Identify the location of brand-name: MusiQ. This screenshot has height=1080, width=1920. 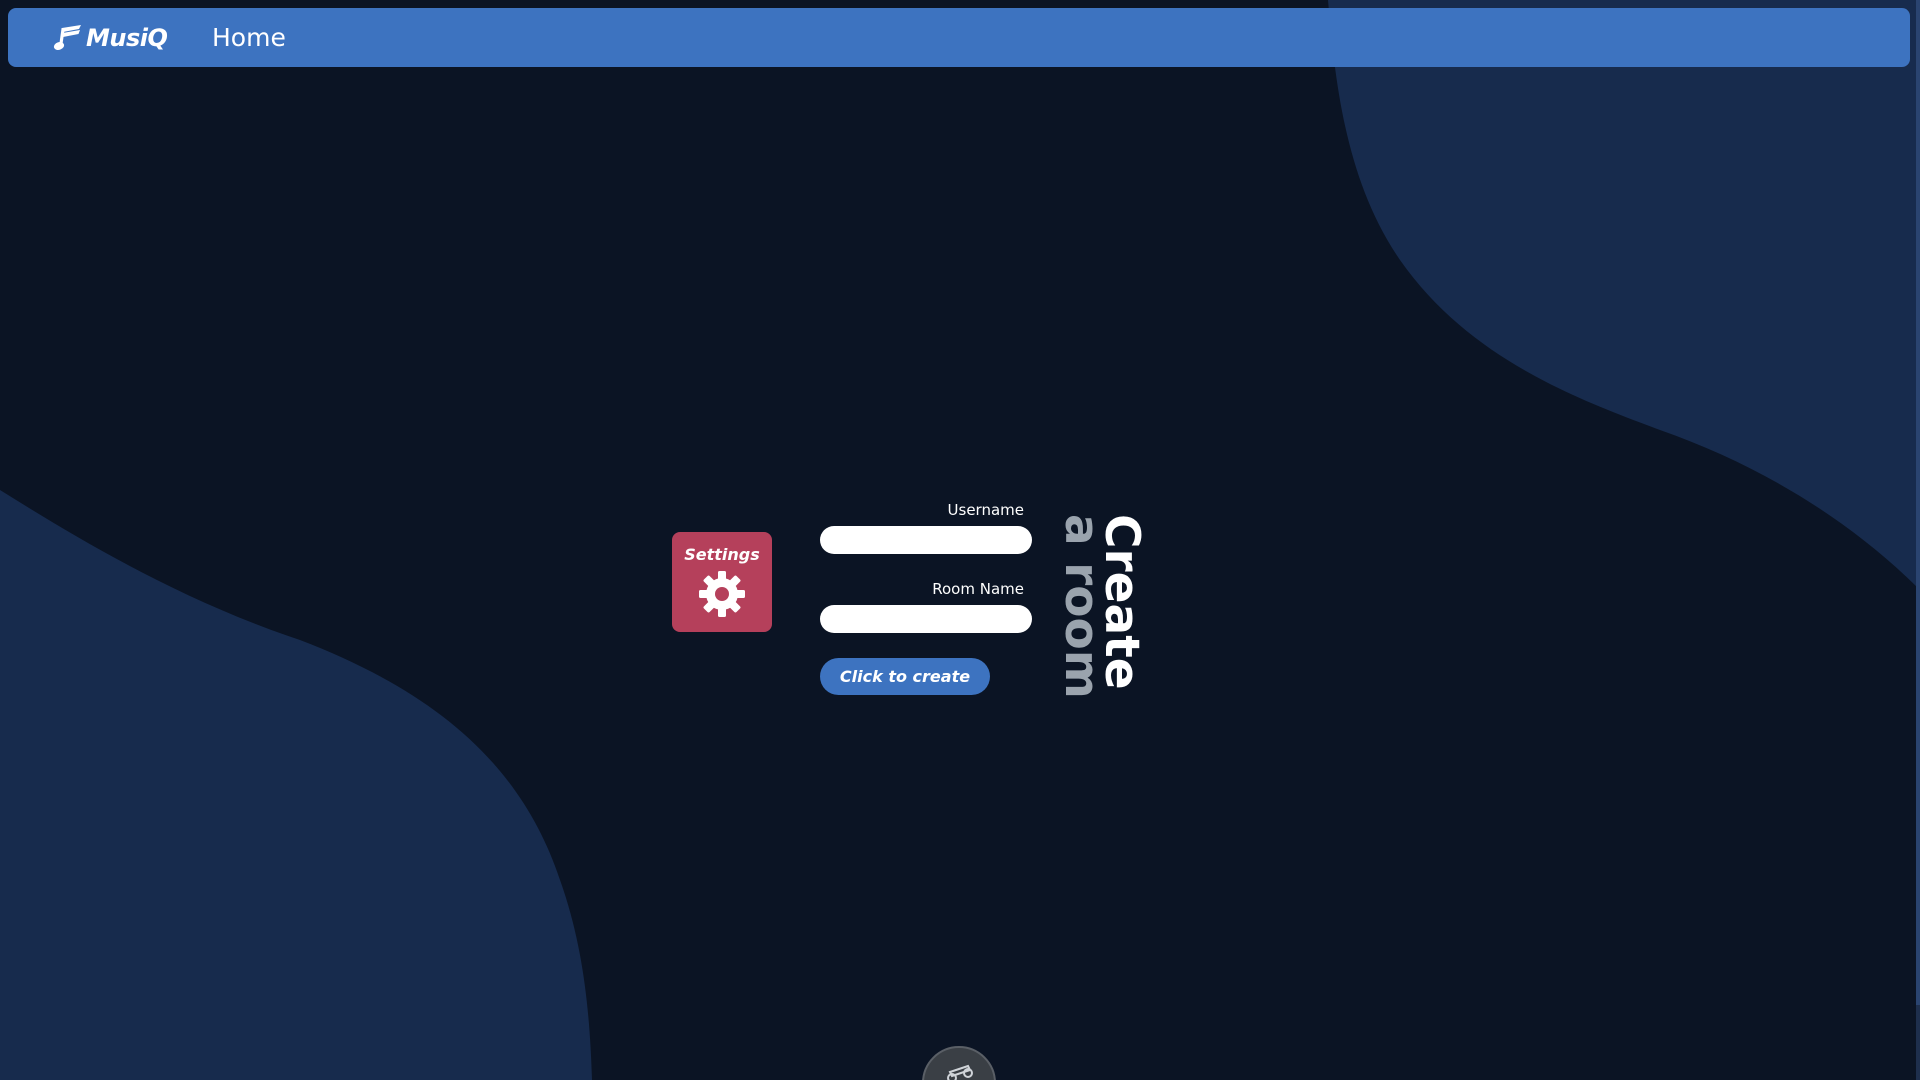
(127, 37).